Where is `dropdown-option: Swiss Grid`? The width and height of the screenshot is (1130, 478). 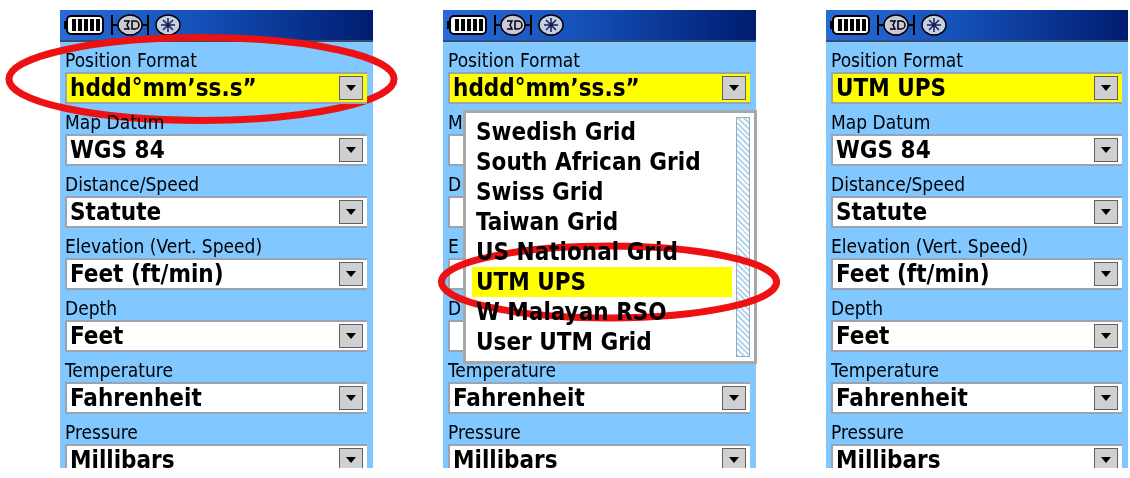
dropdown-option: Swiss Grid is located at coordinates (602, 192).